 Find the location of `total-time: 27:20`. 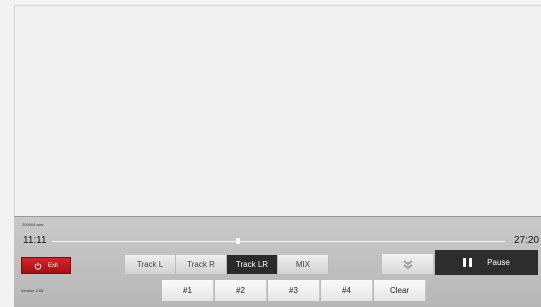

total-time: 27:20 is located at coordinates (526, 240).